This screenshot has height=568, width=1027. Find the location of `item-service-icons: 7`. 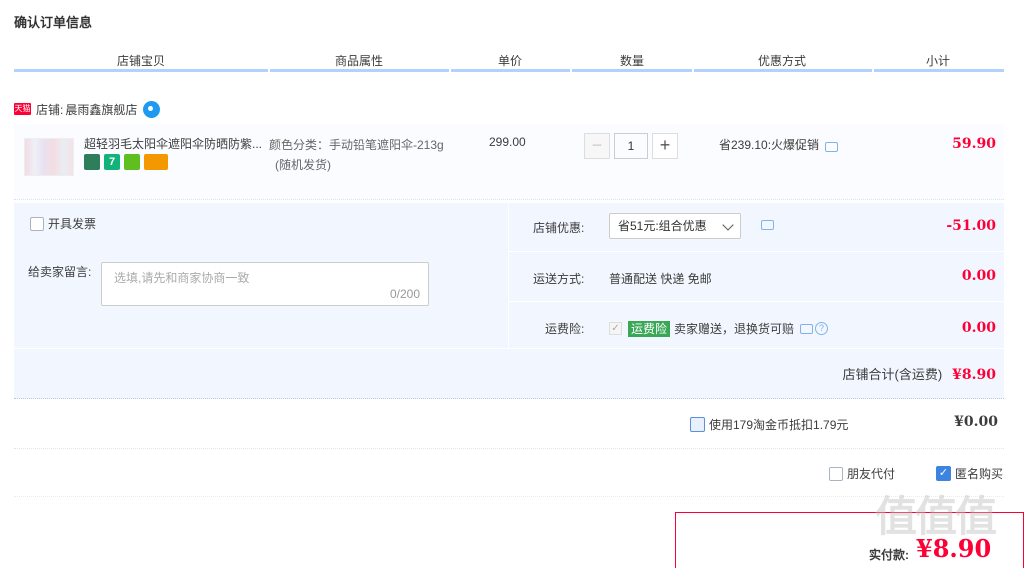

item-service-icons: 7 is located at coordinates (126, 162).